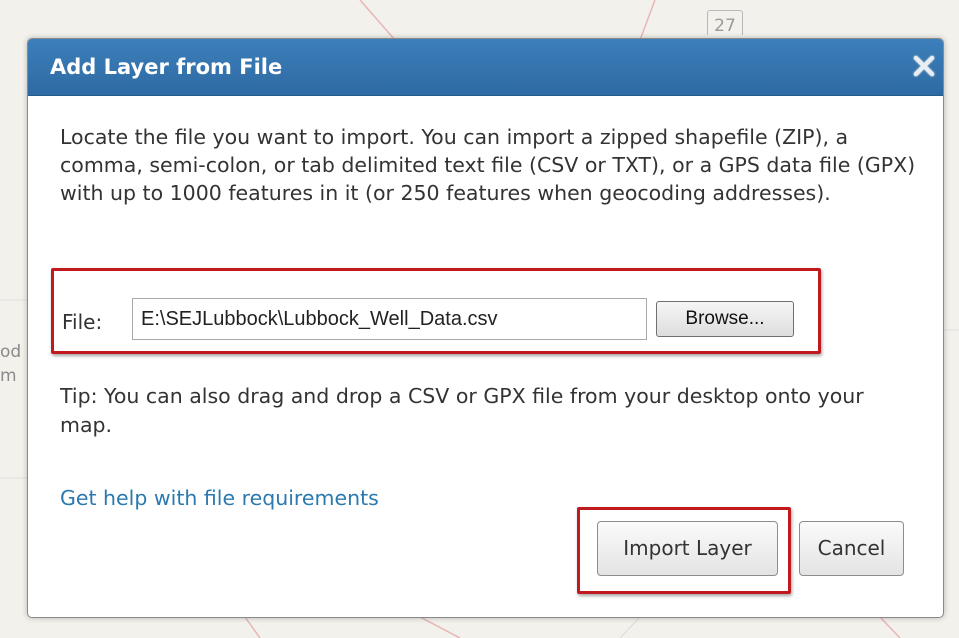 The height and width of the screenshot is (638, 959). Describe the element at coordinates (725, 23) in the screenshot. I see `route-shield: 27` at that location.